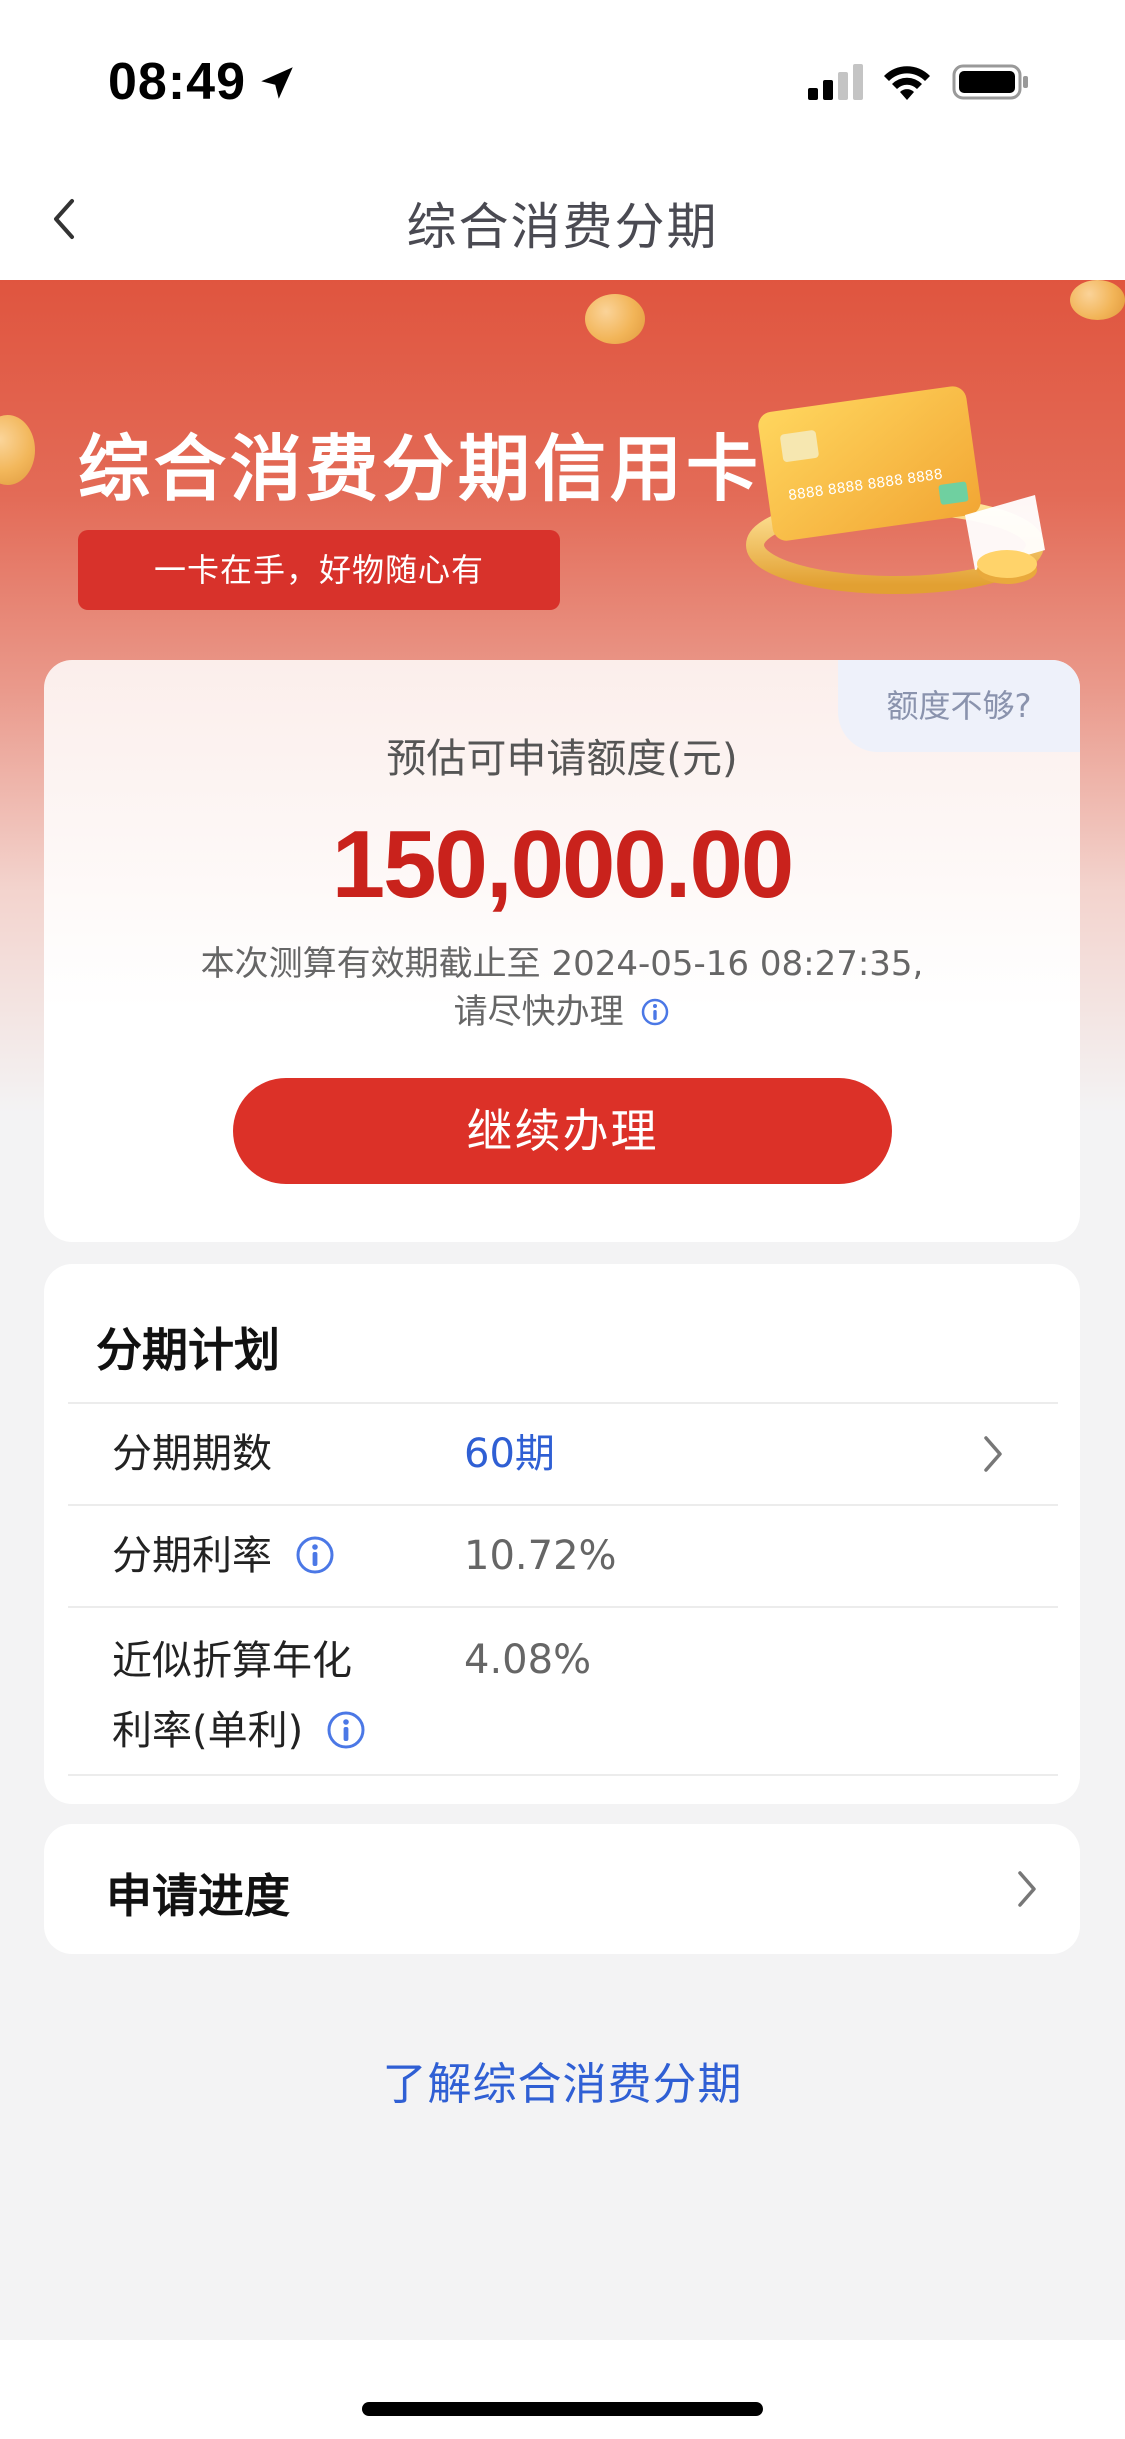 This screenshot has width=1125, height=2439. I want to click on page-title: 综合消费分期, so click(562, 227).